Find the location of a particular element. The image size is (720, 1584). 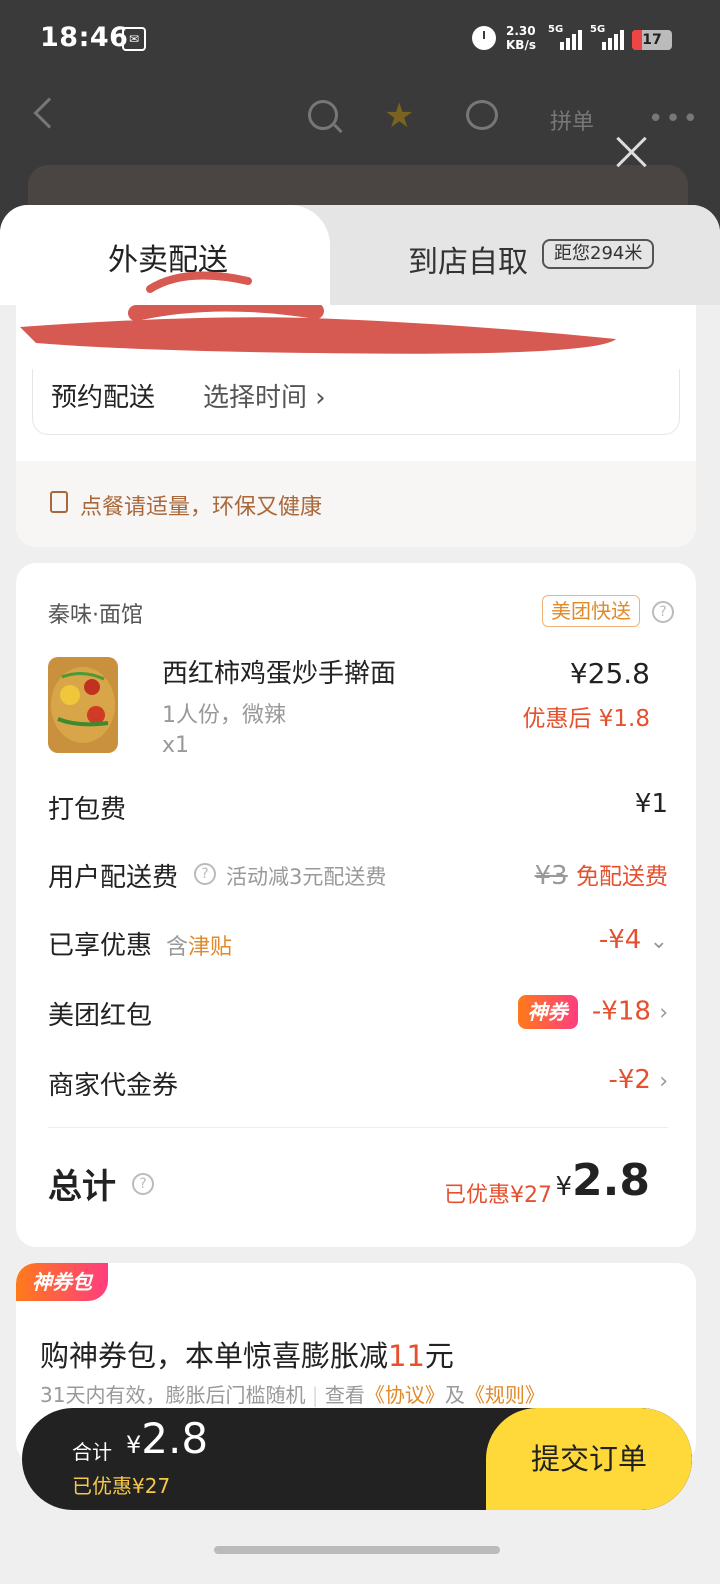

total-value: ¥2.8 is located at coordinates (603, 1180).